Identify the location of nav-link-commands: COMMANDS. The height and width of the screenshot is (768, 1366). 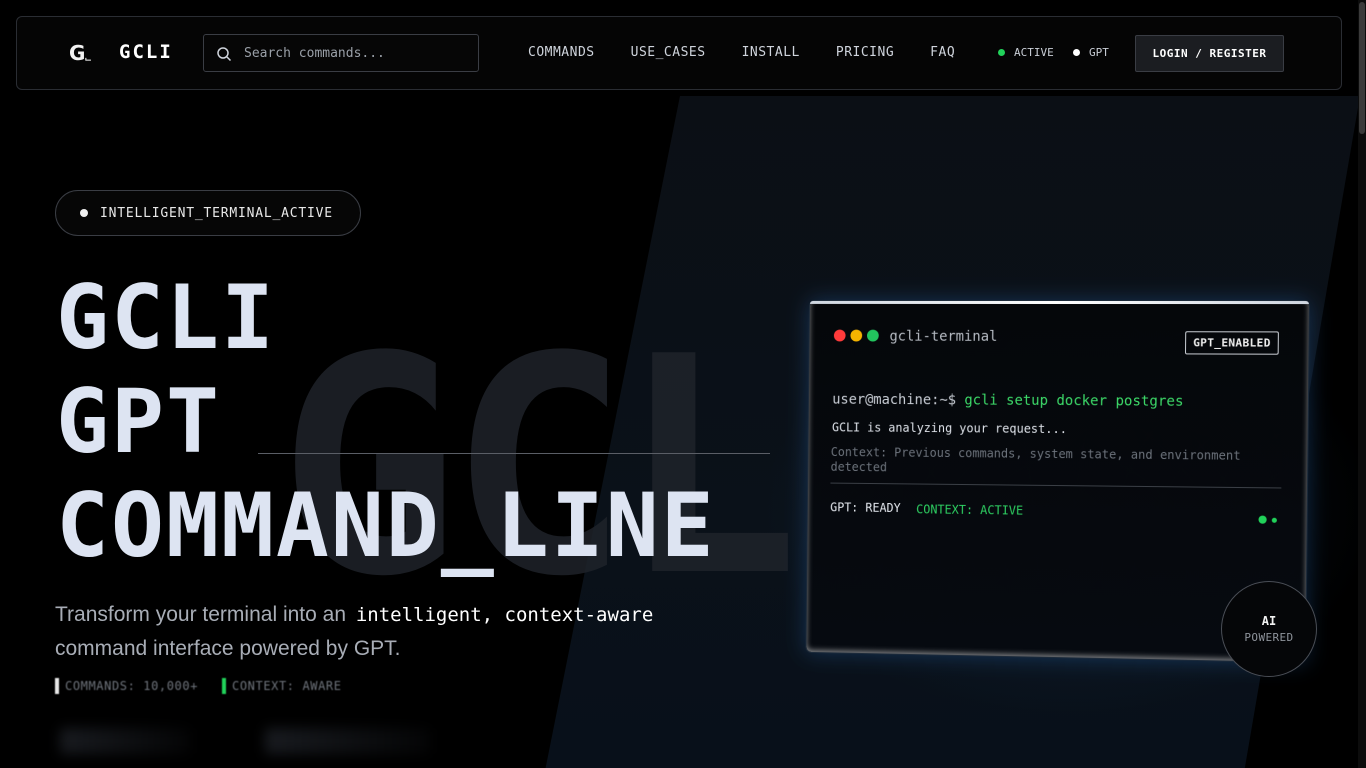
(561, 52).